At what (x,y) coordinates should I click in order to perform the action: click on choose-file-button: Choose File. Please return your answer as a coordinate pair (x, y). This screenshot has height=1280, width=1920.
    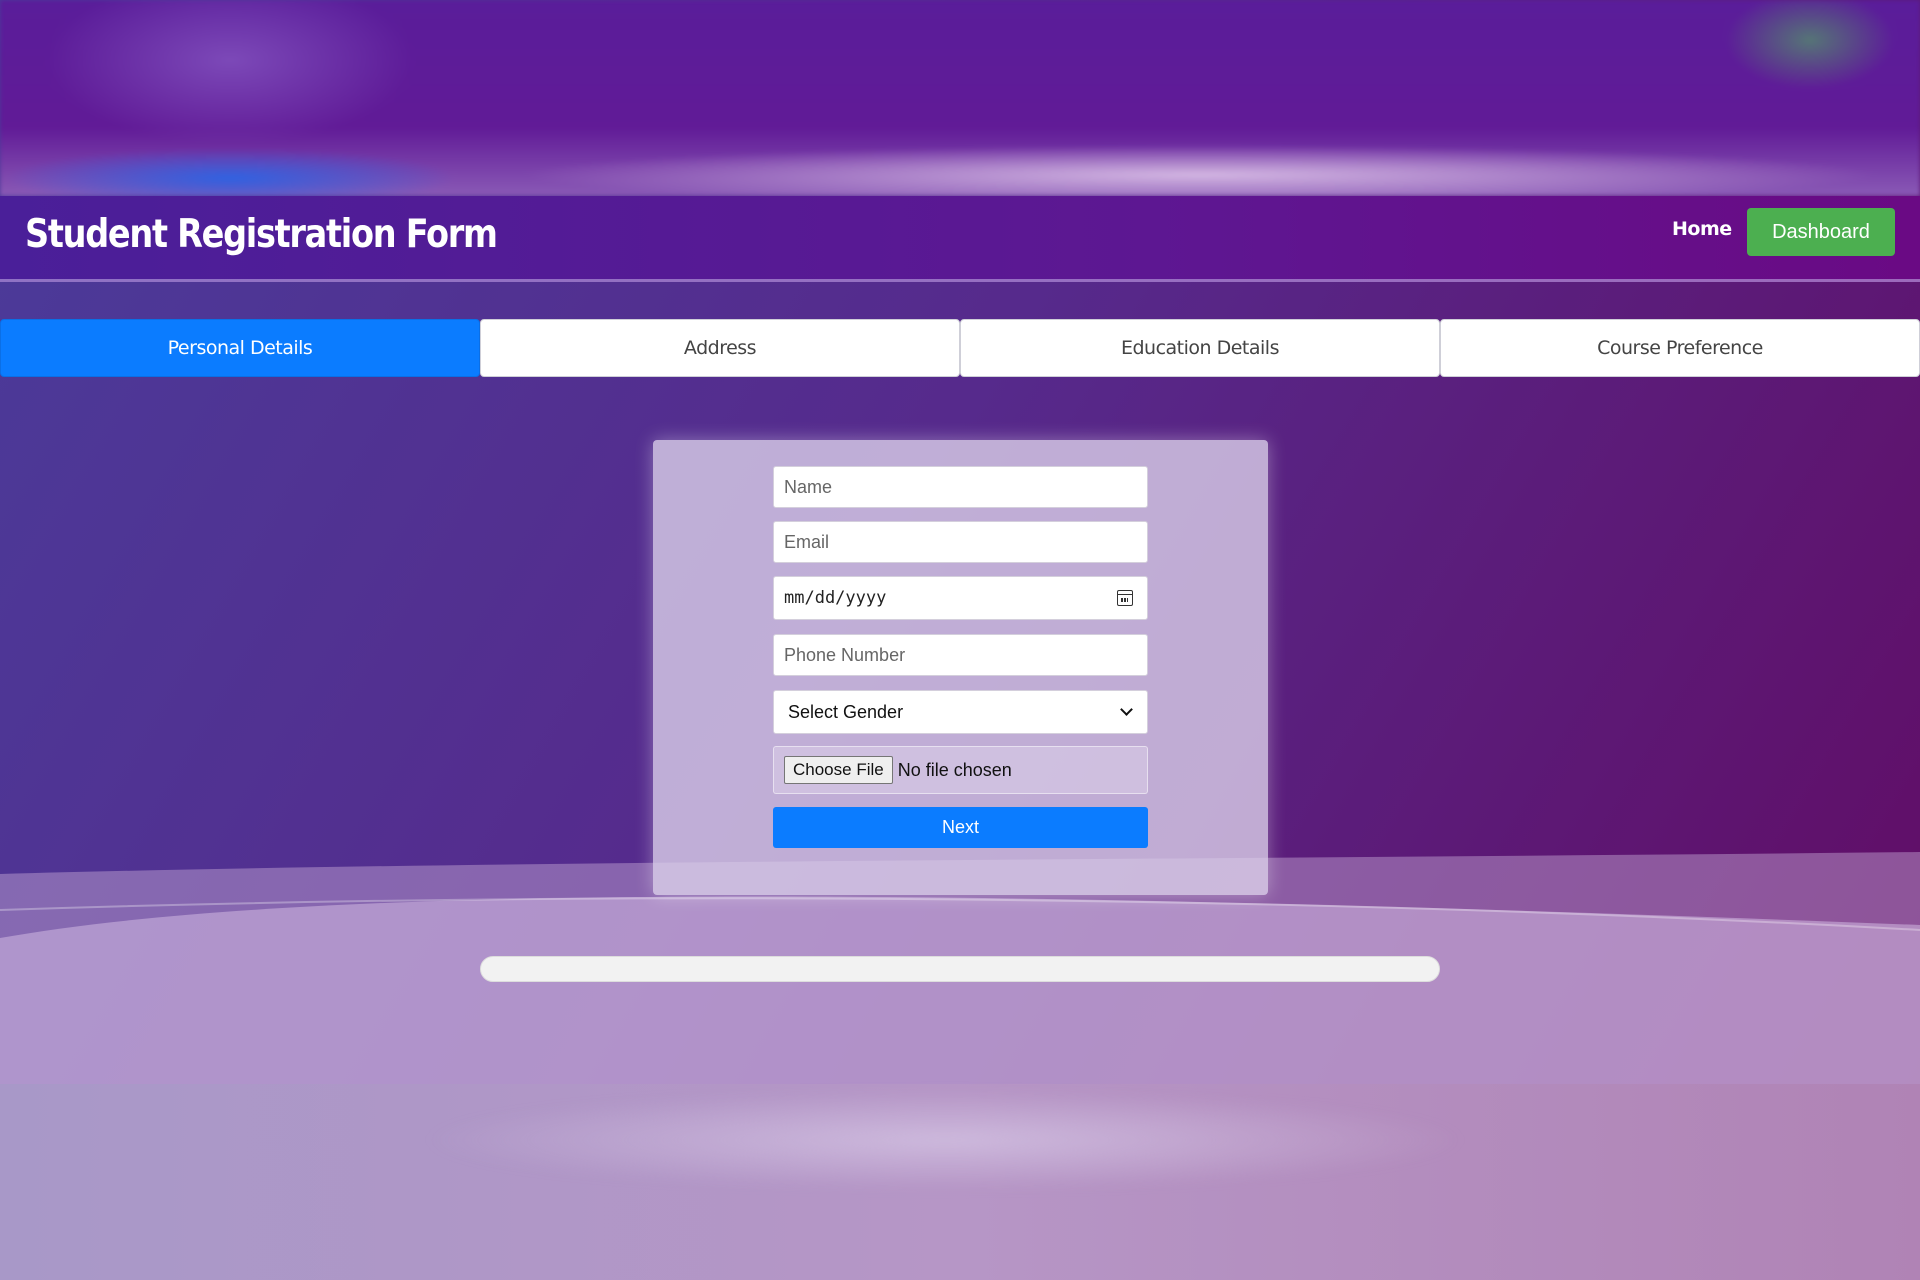
    Looking at the image, I should click on (838, 770).